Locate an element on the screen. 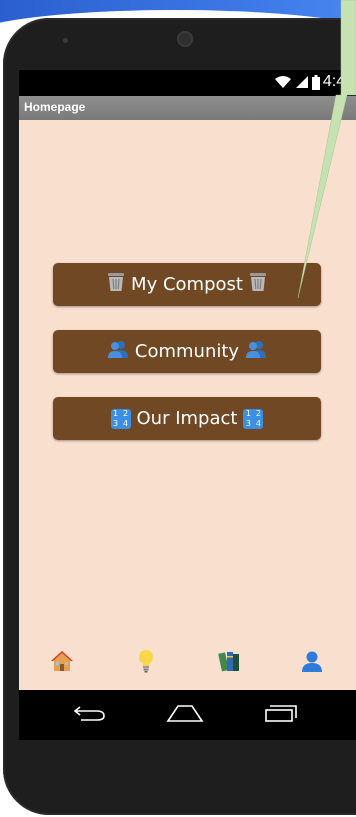  lightbulb-icon is located at coordinates (146, 663).